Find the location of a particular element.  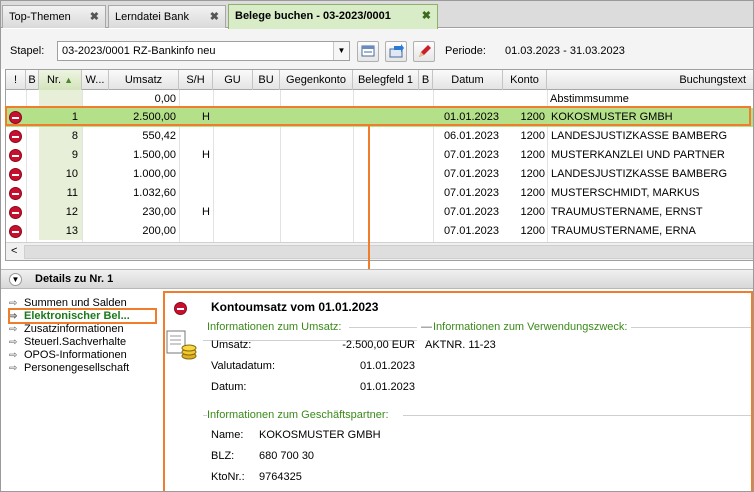

row-buchungstext: MUSTERKANZLEI UND PARTNER is located at coordinates (638, 155).